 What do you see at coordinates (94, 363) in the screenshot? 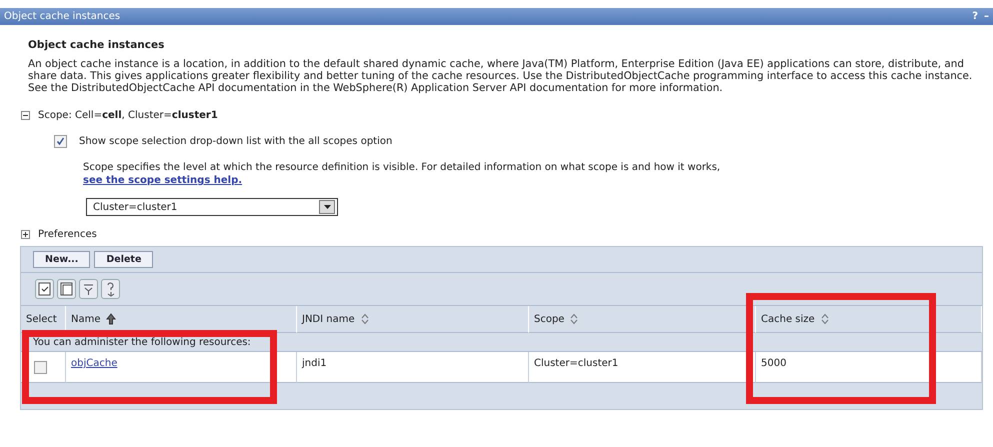
I see `resource-link: objCache` at bounding box center [94, 363].